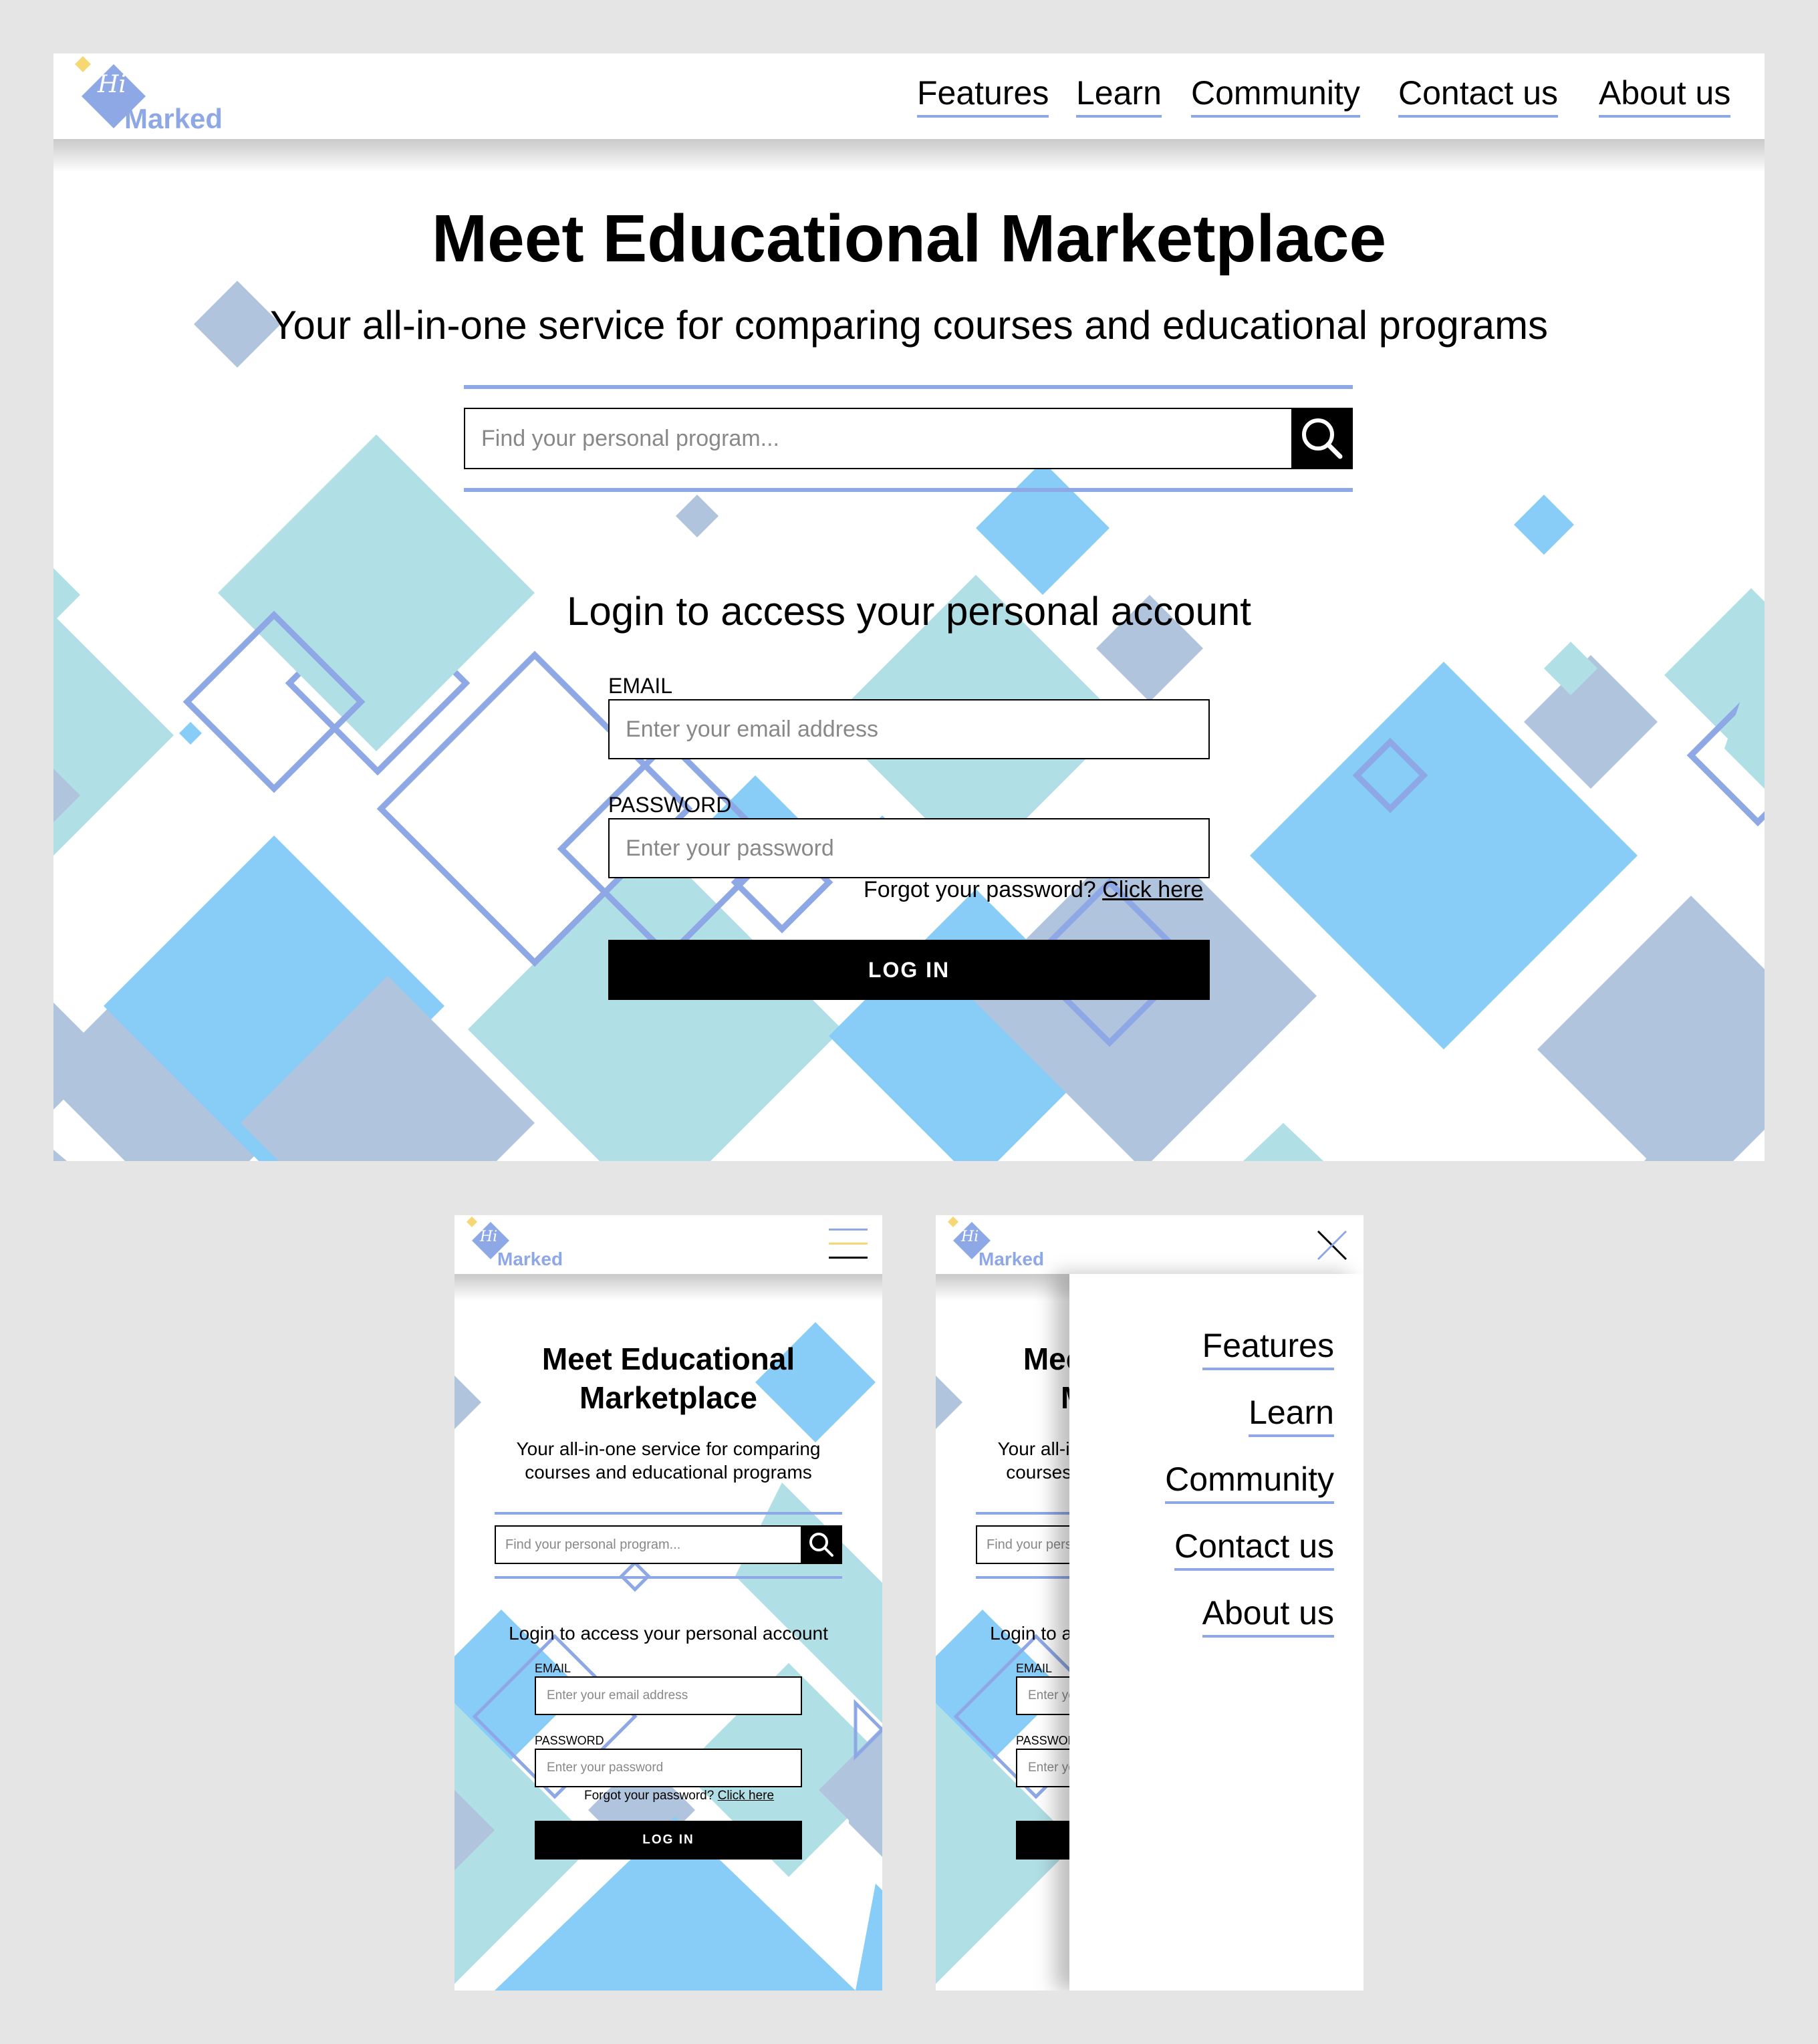 The width and height of the screenshot is (1818, 2044). Describe the element at coordinates (1012, 1259) in the screenshot. I see `mobile-menu-logo-word: Marked` at that location.